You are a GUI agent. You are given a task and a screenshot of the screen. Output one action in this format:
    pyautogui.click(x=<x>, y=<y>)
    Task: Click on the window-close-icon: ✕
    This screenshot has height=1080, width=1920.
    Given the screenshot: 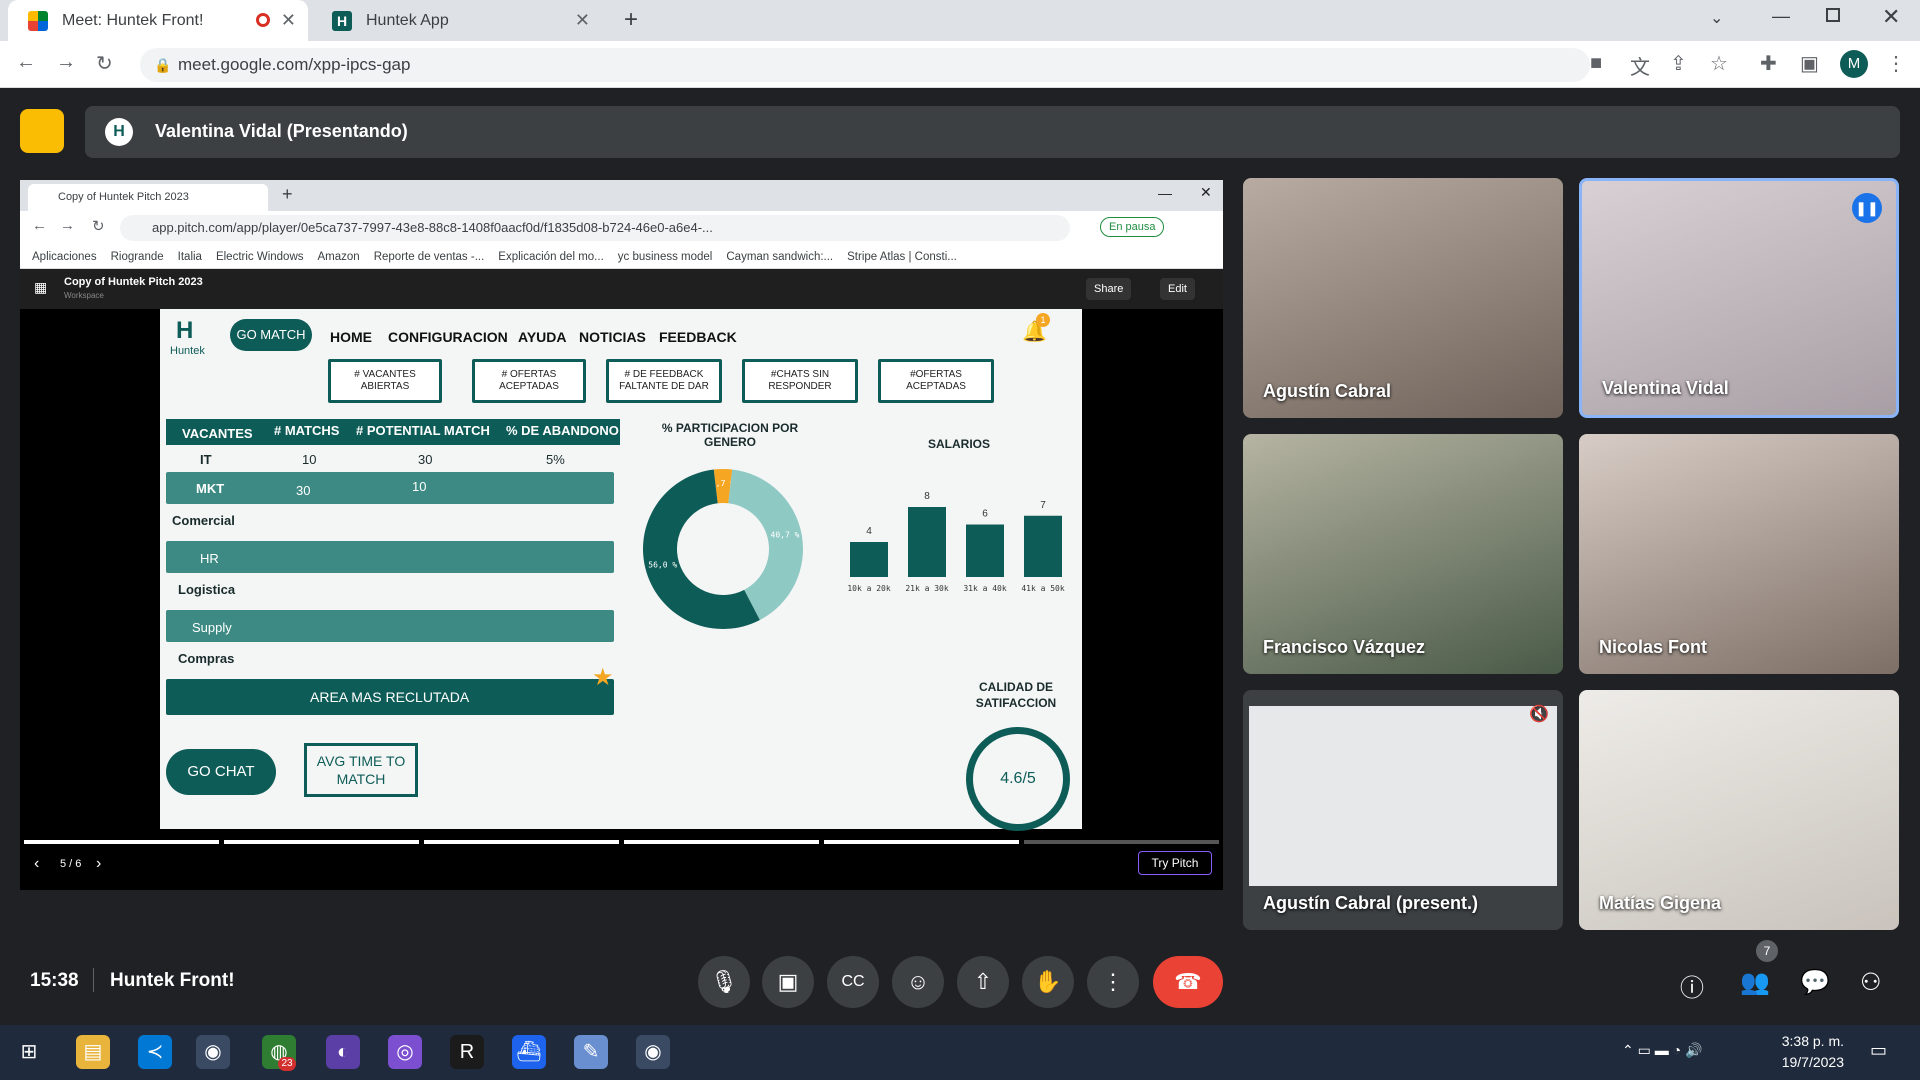 What is the action you would take?
    pyautogui.click(x=1891, y=17)
    